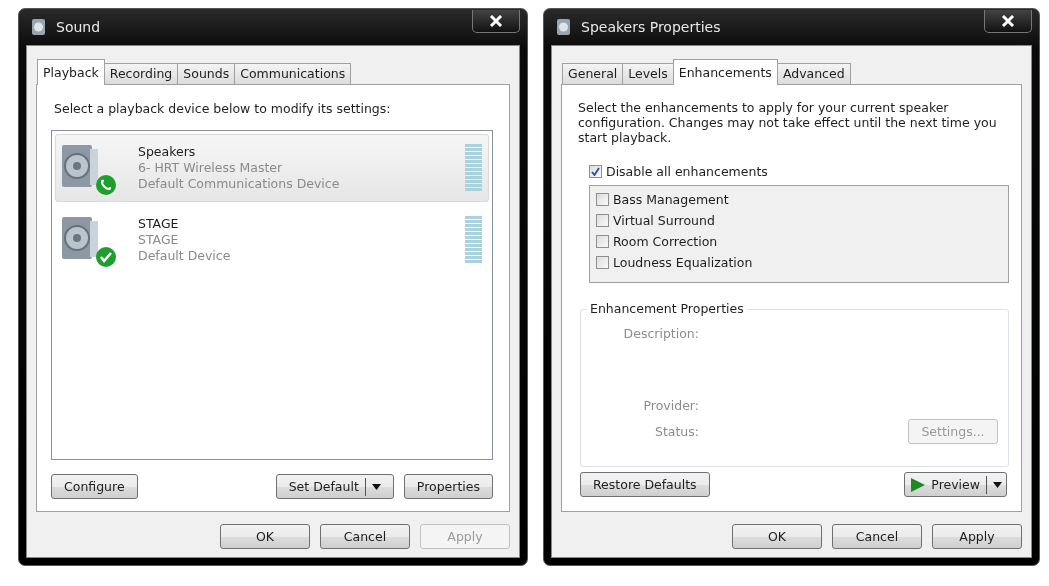 This screenshot has width=1049, height=586. What do you see at coordinates (593, 73) in the screenshot?
I see `tab: General` at bounding box center [593, 73].